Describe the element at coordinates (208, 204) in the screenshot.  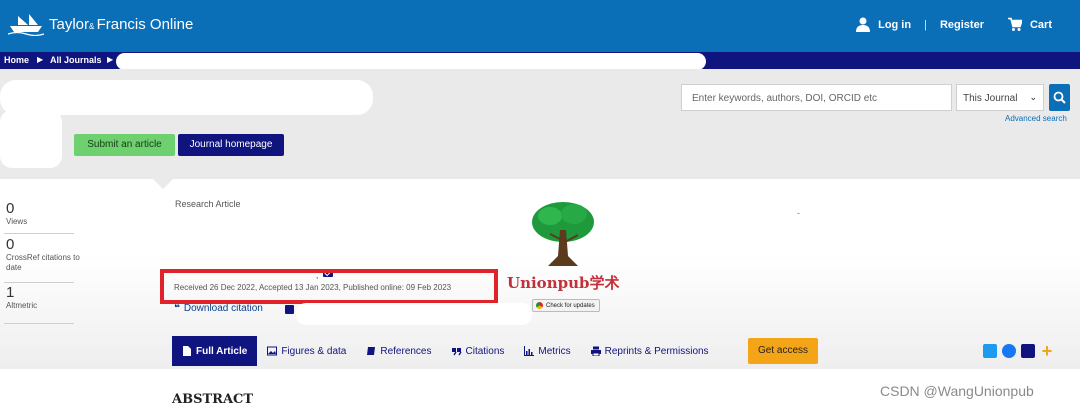
I see `article-type: Research Article` at that location.